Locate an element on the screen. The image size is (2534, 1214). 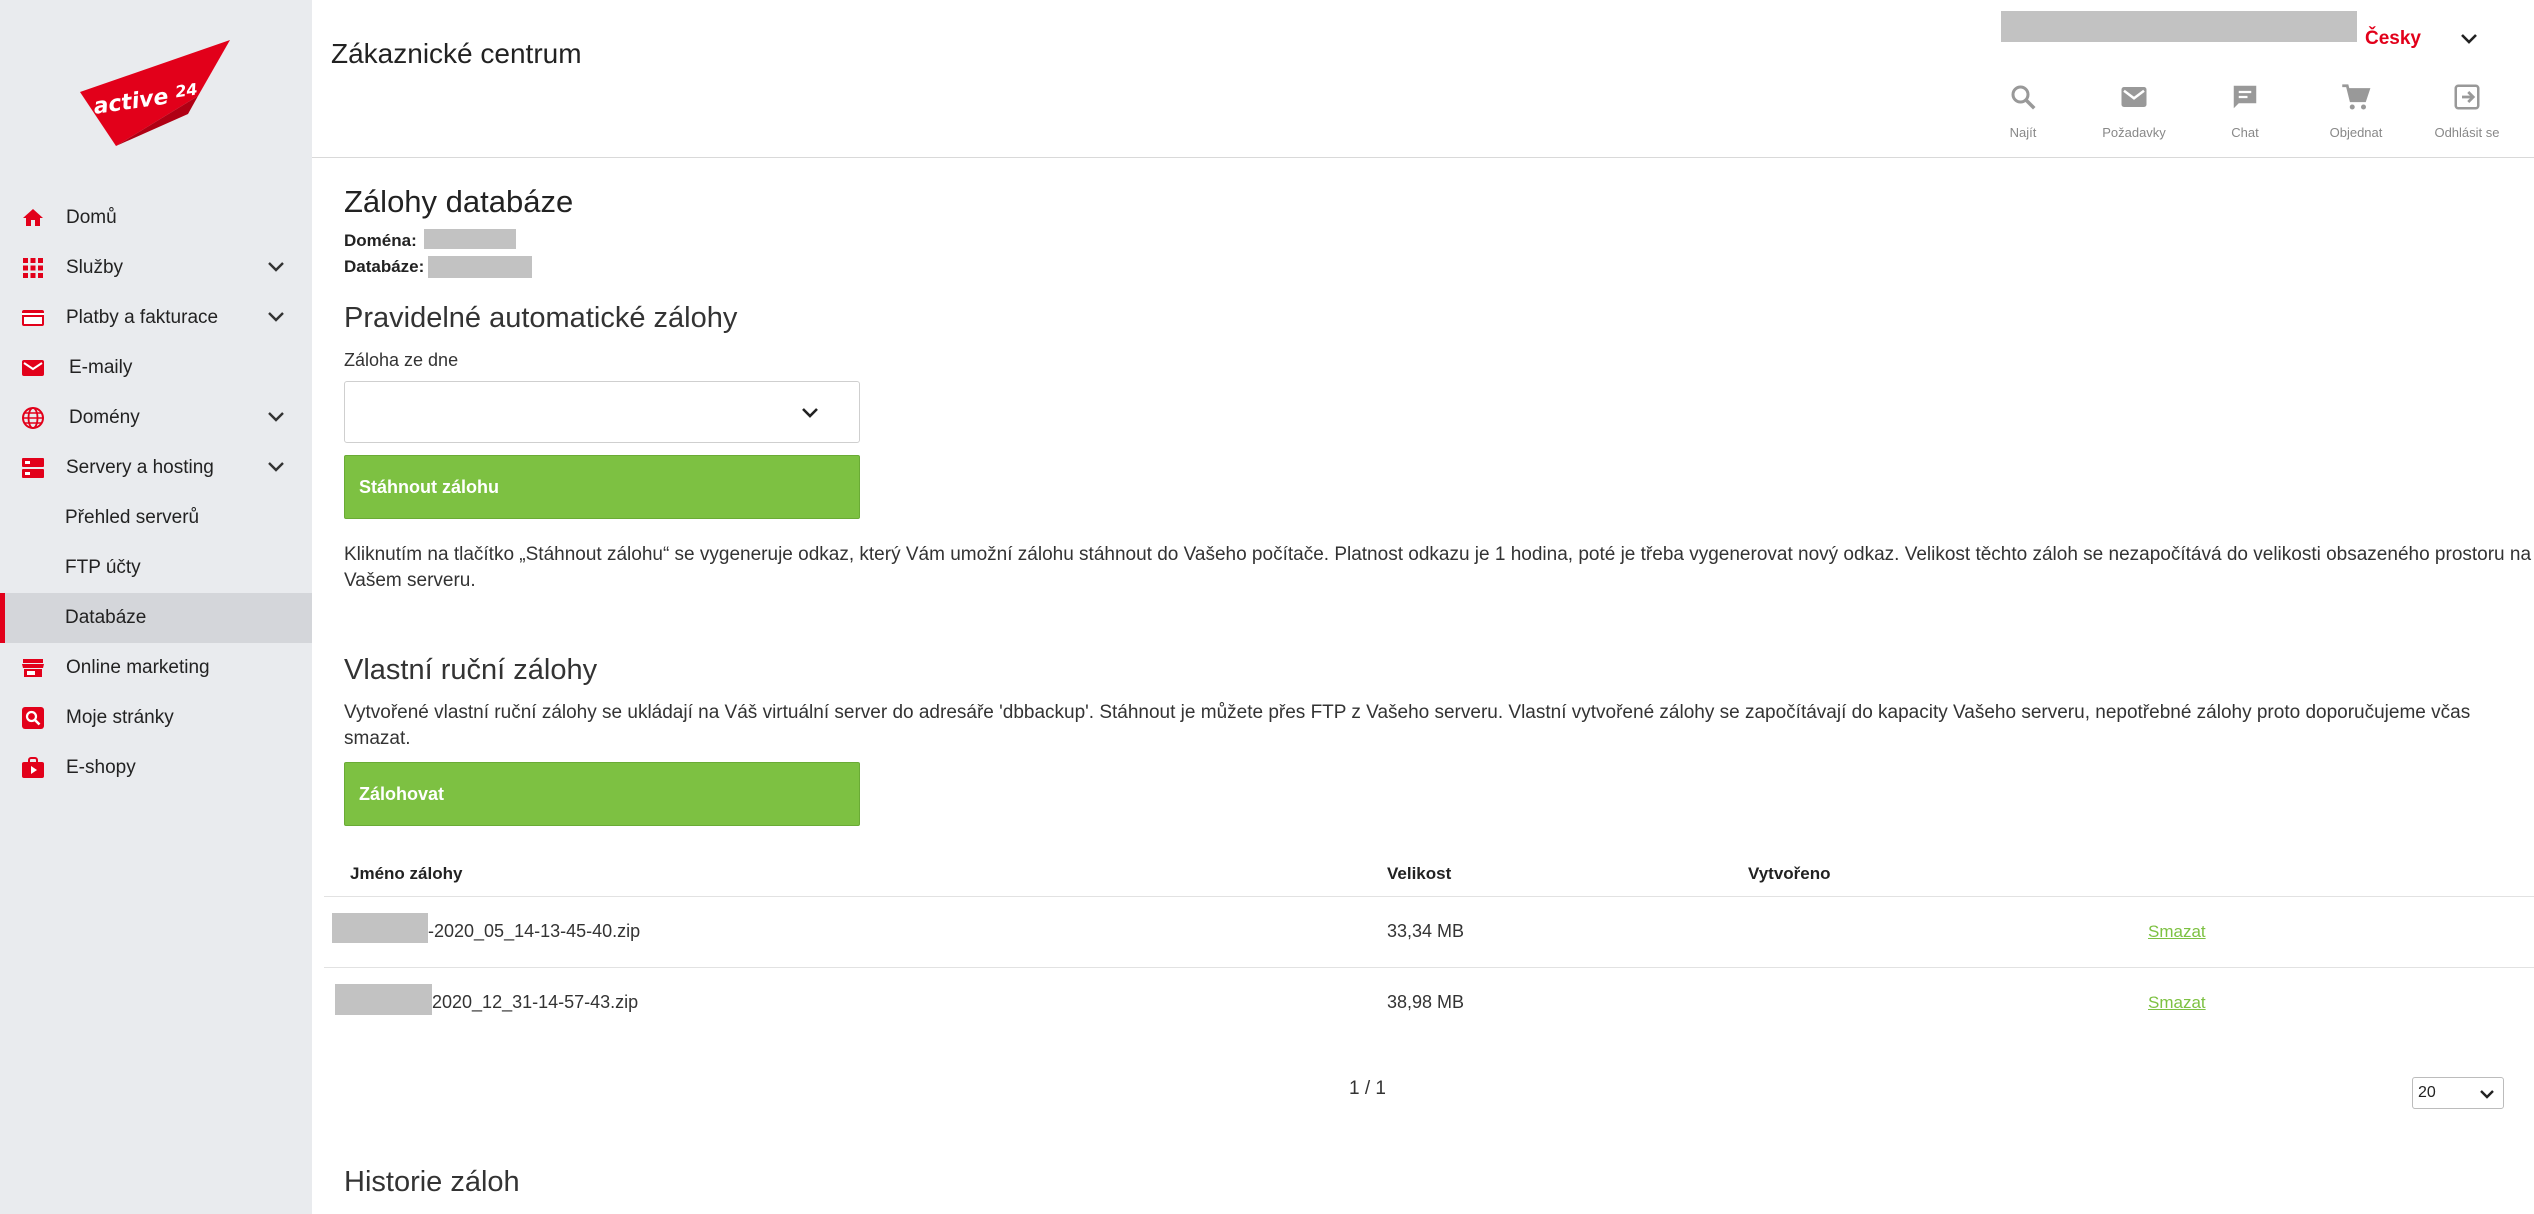
backup-size: 38,98 MB is located at coordinates (1426, 1002).